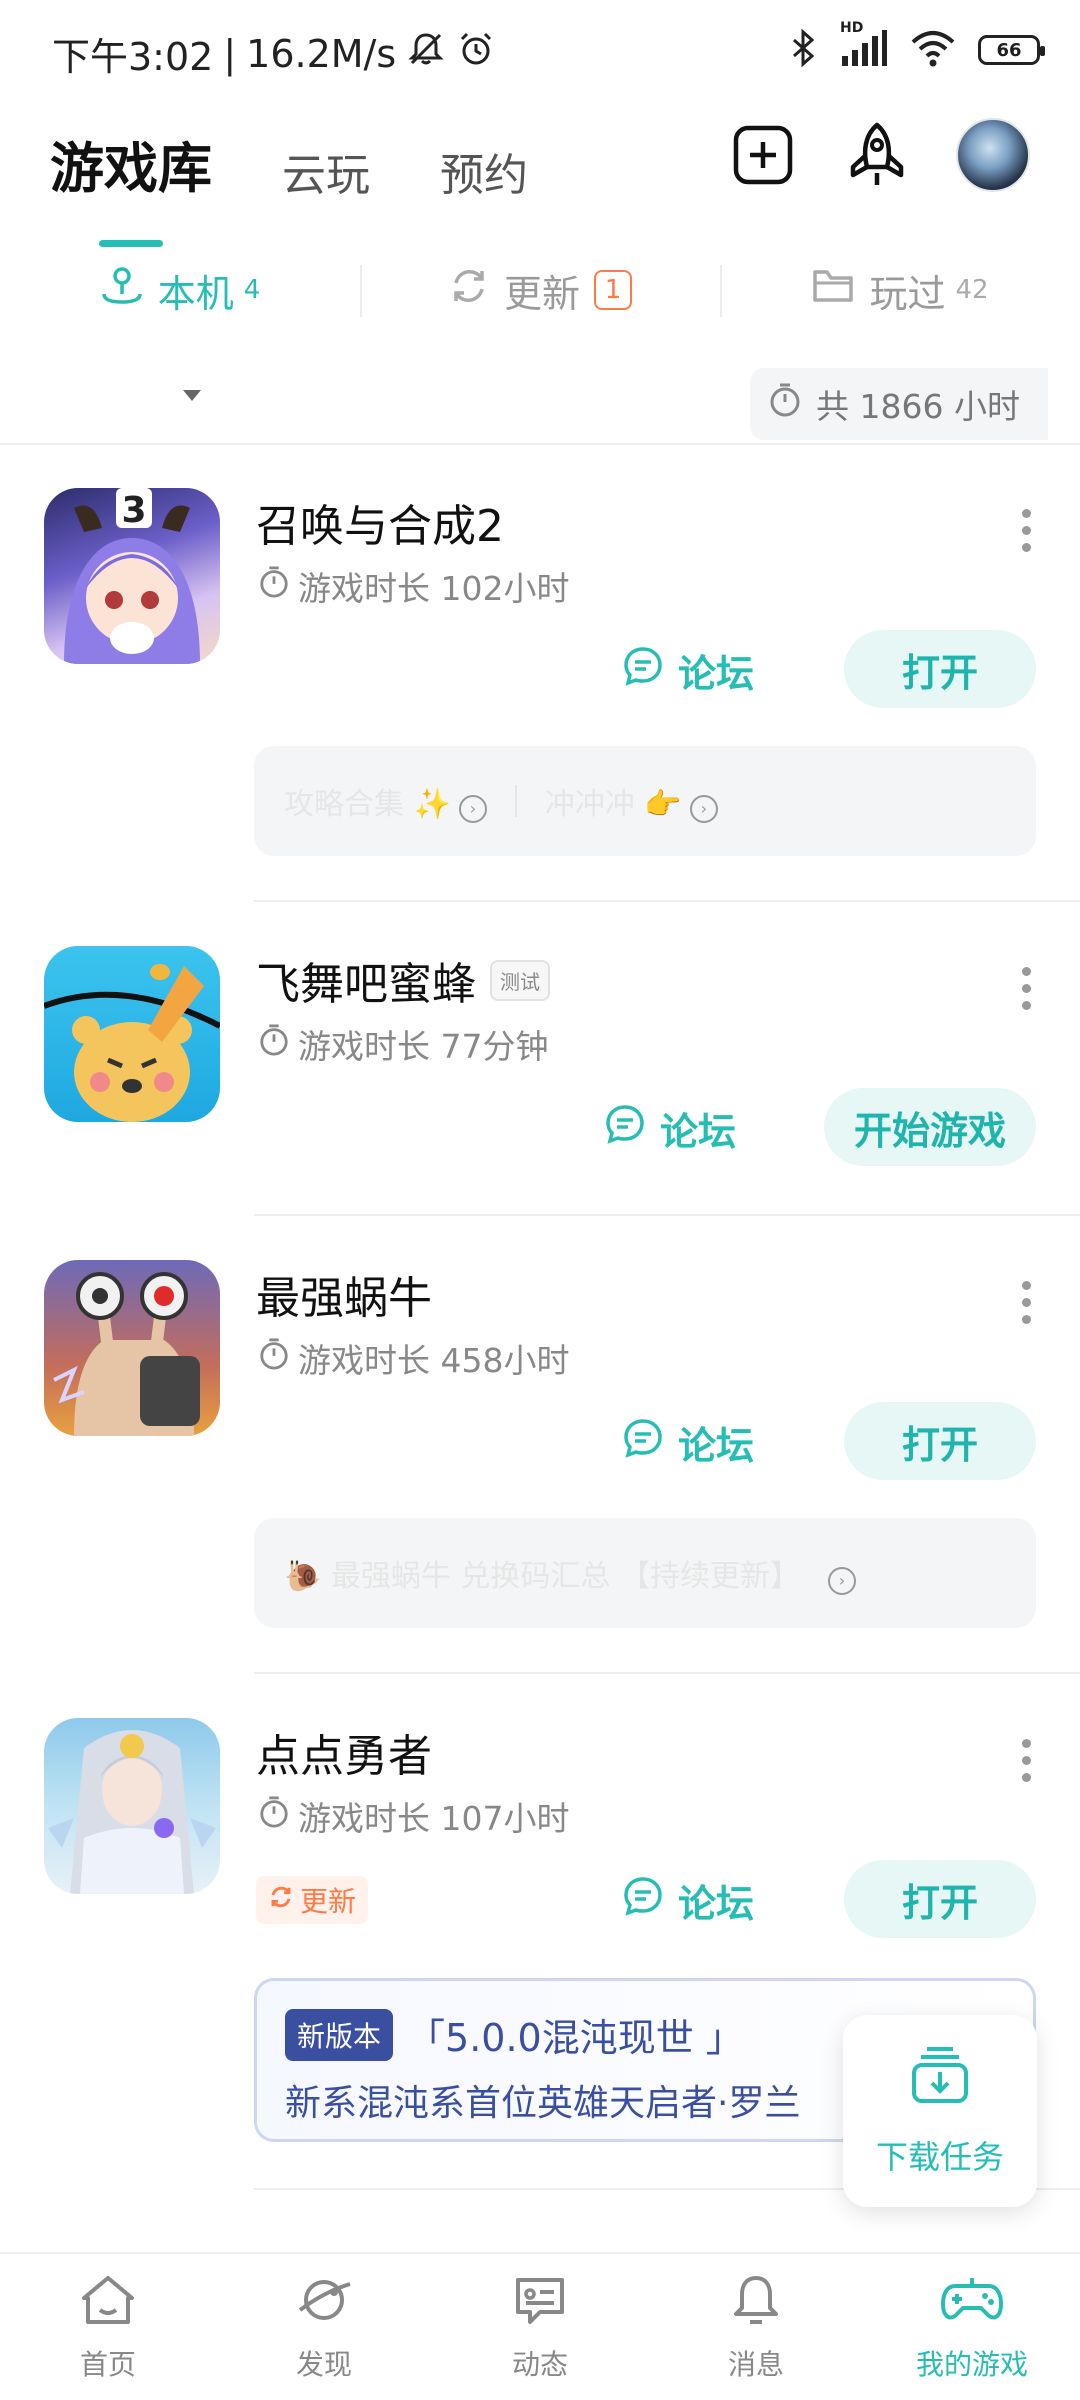 This screenshot has width=1080, height=2400. Describe the element at coordinates (540, 1081) in the screenshot. I see `game-card: 飞舞吧蜜蜂 测试 游戏时长 77分钟 论坛 开始游戏` at that location.